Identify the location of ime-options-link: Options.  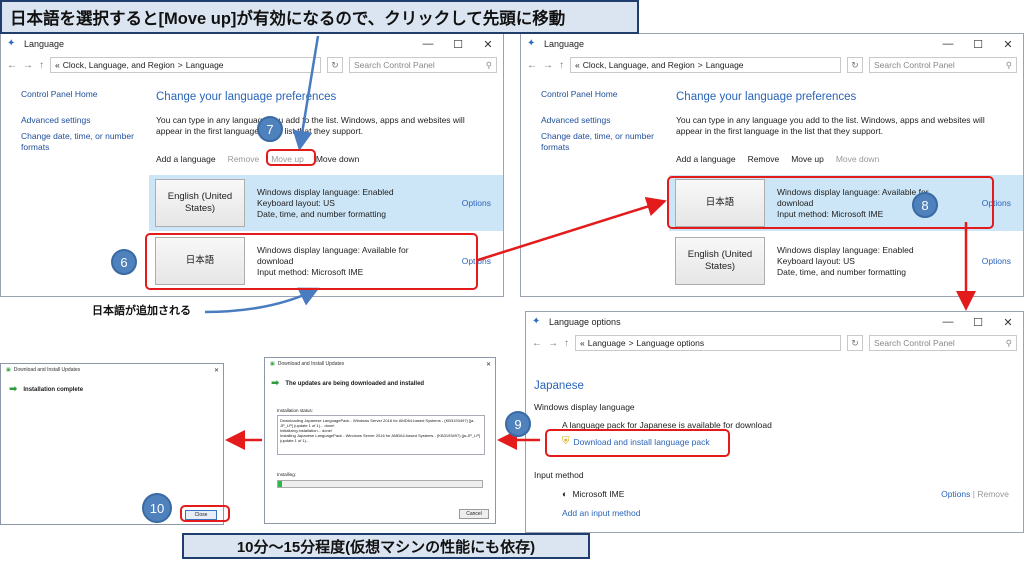
(955, 494).